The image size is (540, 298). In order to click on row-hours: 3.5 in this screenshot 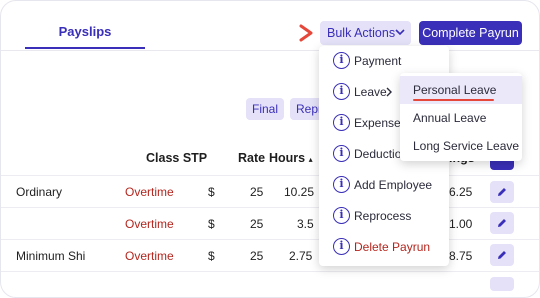, I will do `click(305, 224)`.